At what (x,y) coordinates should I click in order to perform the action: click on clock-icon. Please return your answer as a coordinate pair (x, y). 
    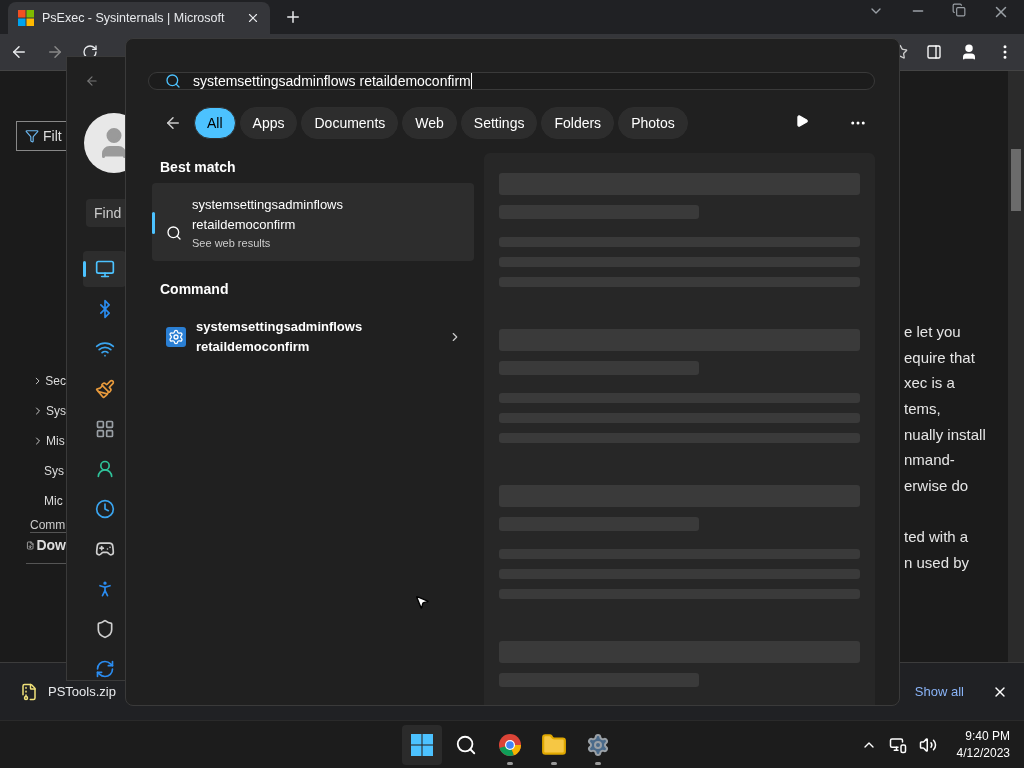
    Looking at the image, I should click on (104, 509).